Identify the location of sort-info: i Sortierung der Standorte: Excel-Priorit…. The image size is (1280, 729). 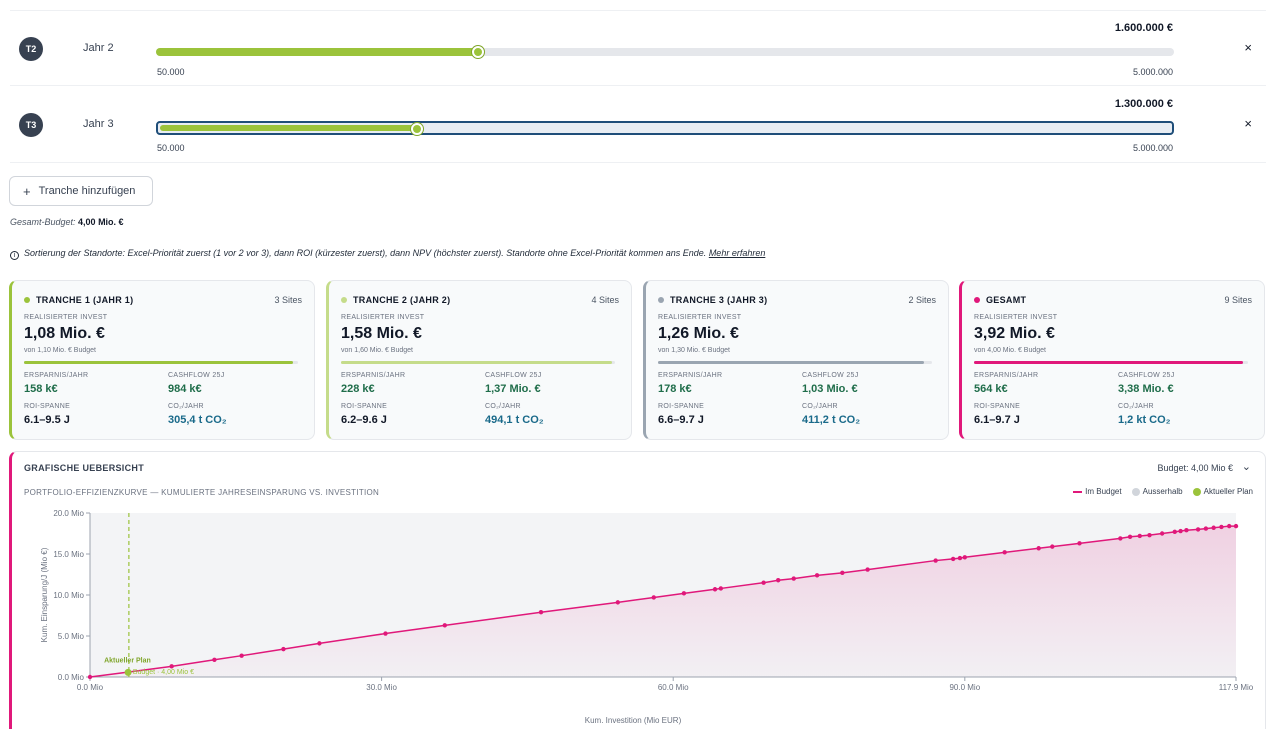
(387, 254).